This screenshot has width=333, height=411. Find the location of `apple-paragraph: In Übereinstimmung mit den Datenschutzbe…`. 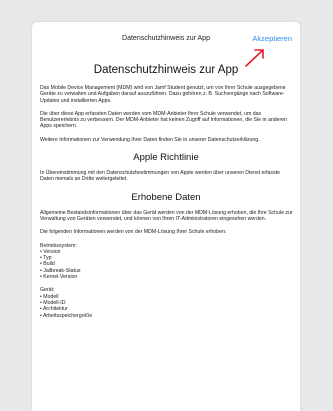

apple-paragraph: In Übereinstimmung mit den Datenschutzbe… is located at coordinates (160, 176).